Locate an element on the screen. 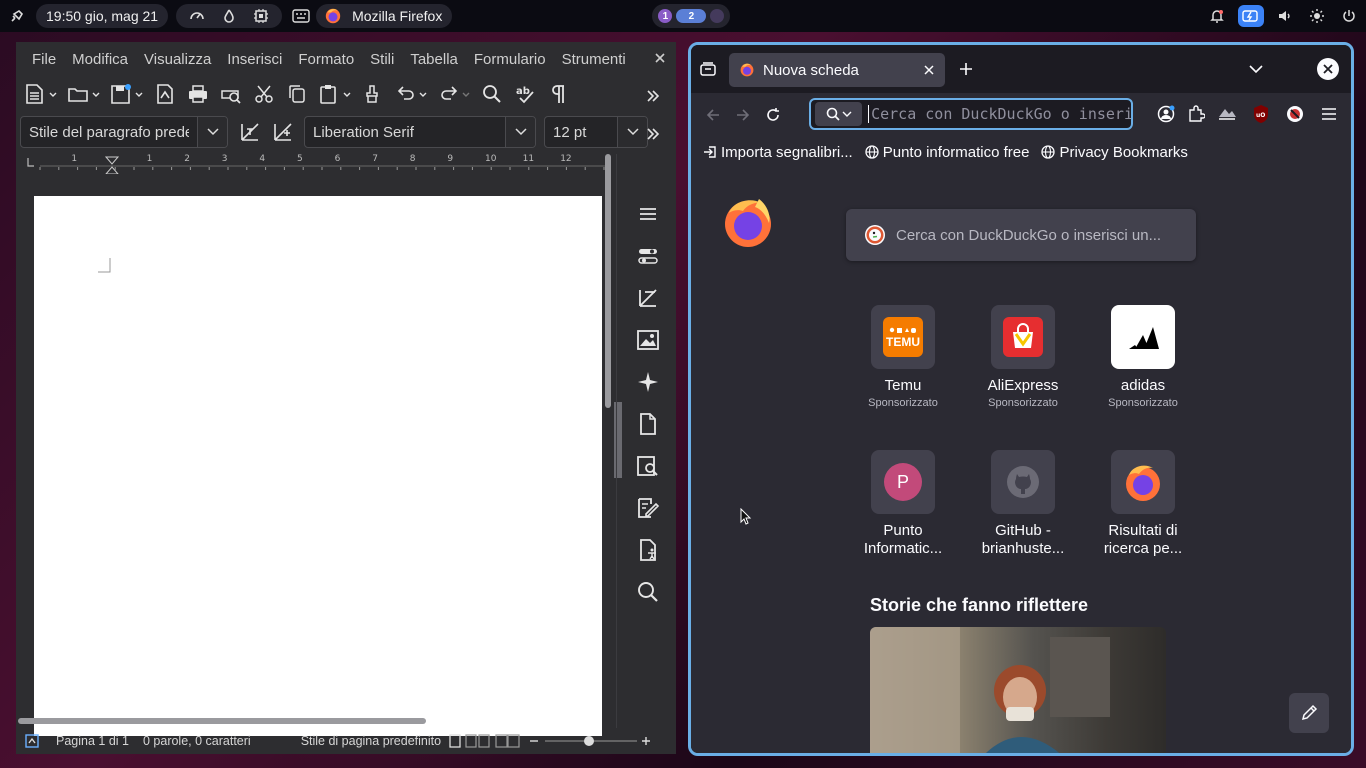 The width and height of the screenshot is (1366, 768). update-style-icon is located at coordinates (250, 132).